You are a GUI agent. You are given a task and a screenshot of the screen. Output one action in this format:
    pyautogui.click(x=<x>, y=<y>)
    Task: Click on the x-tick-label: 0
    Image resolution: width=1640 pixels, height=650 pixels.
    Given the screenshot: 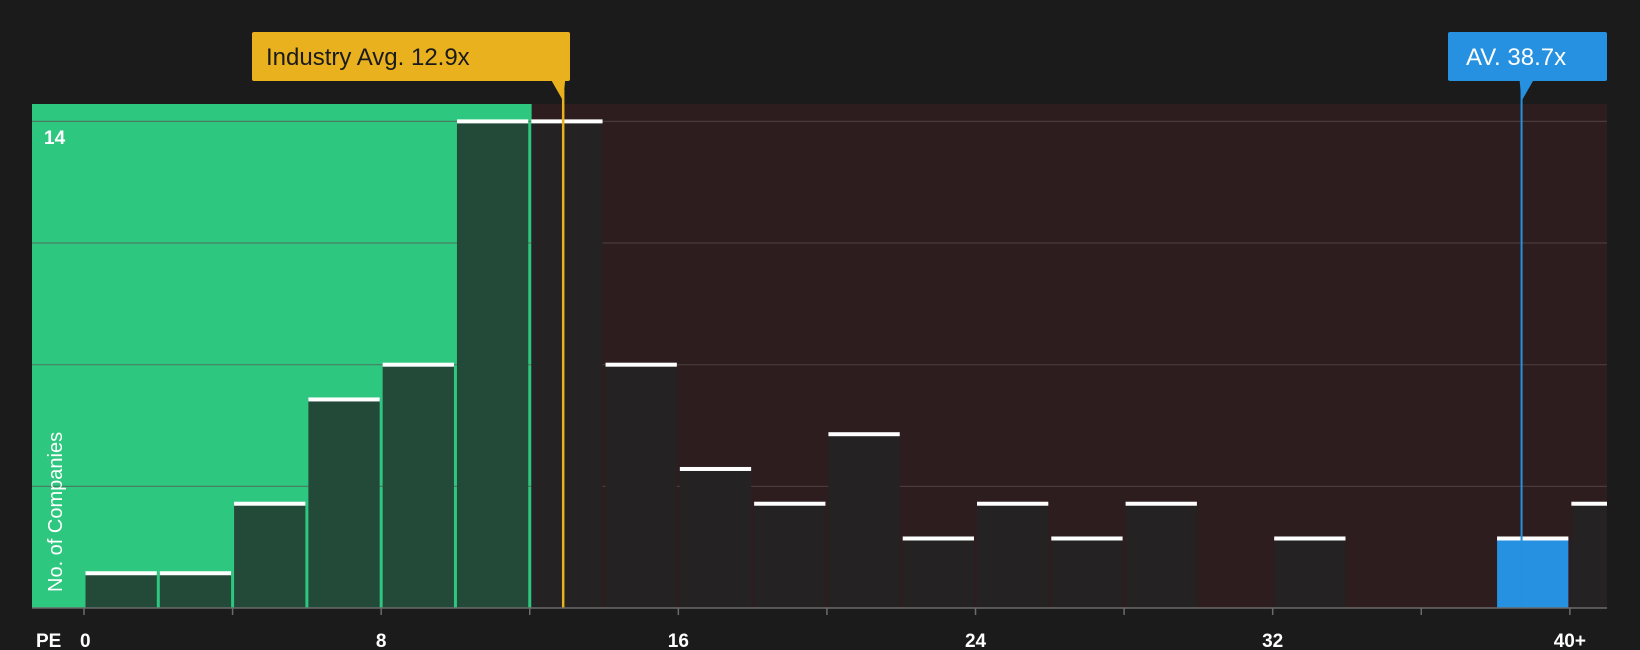 What is the action you would take?
    pyautogui.click(x=85, y=640)
    